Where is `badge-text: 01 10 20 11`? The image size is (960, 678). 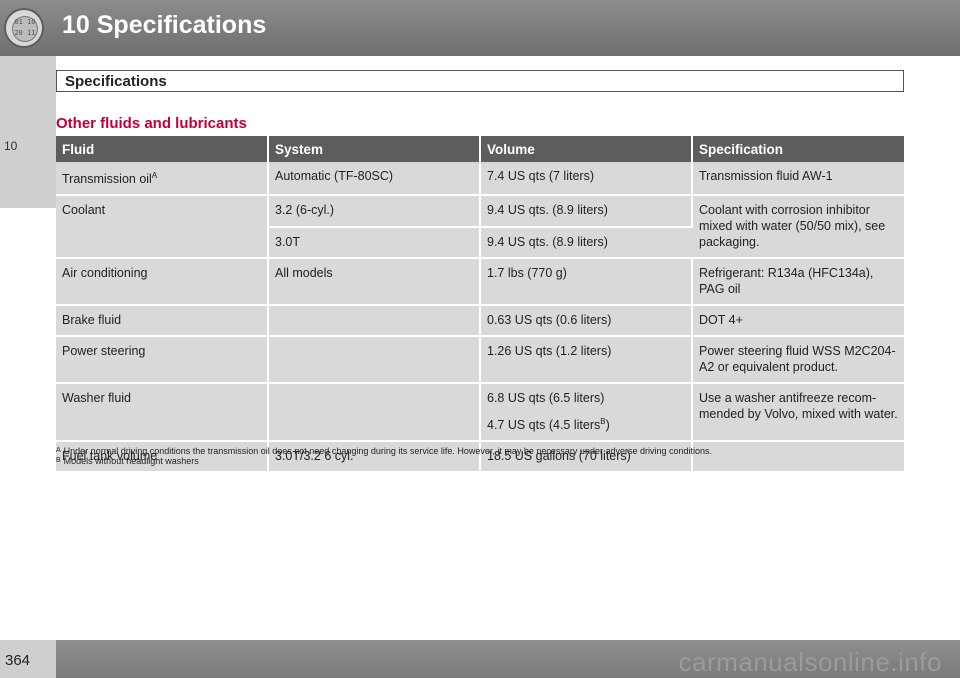 badge-text: 01 10 20 11 is located at coordinates (25, 29).